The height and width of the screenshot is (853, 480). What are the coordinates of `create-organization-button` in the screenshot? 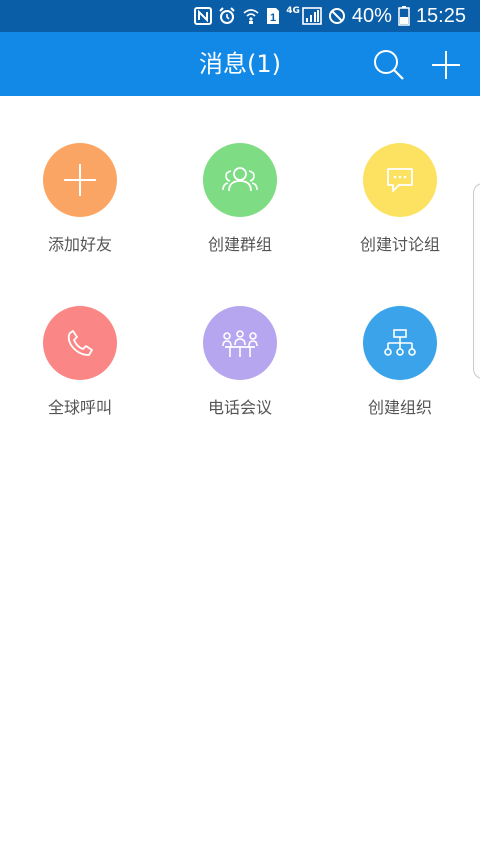 It's located at (400, 343).